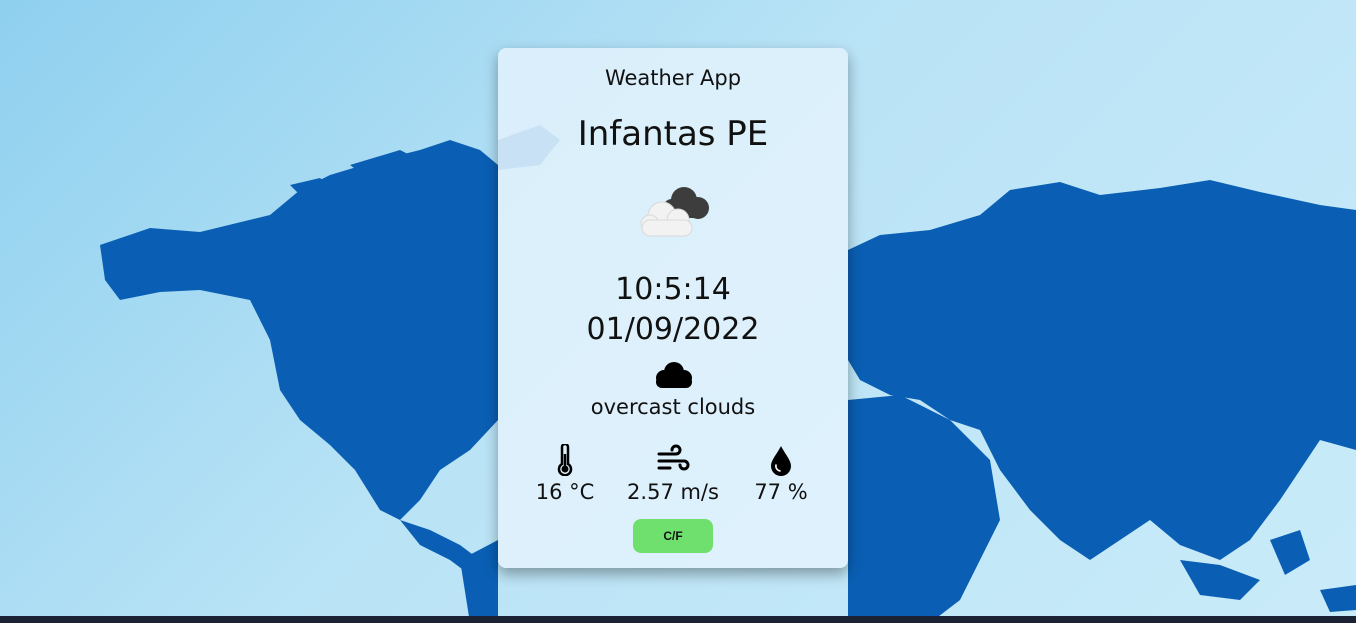 The image size is (1356, 623). What do you see at coordinates (673, 474) in the screenshot?
I see `wind-stat: 2.57 m/s` at bounding box center [673, 474].